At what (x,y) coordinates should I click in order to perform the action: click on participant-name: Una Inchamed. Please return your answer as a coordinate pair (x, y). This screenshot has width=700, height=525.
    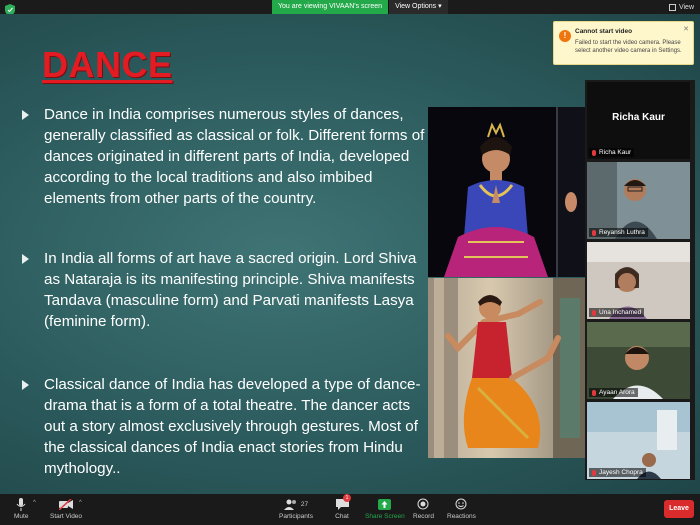
    Looking at the image, I should click on (620, 312).